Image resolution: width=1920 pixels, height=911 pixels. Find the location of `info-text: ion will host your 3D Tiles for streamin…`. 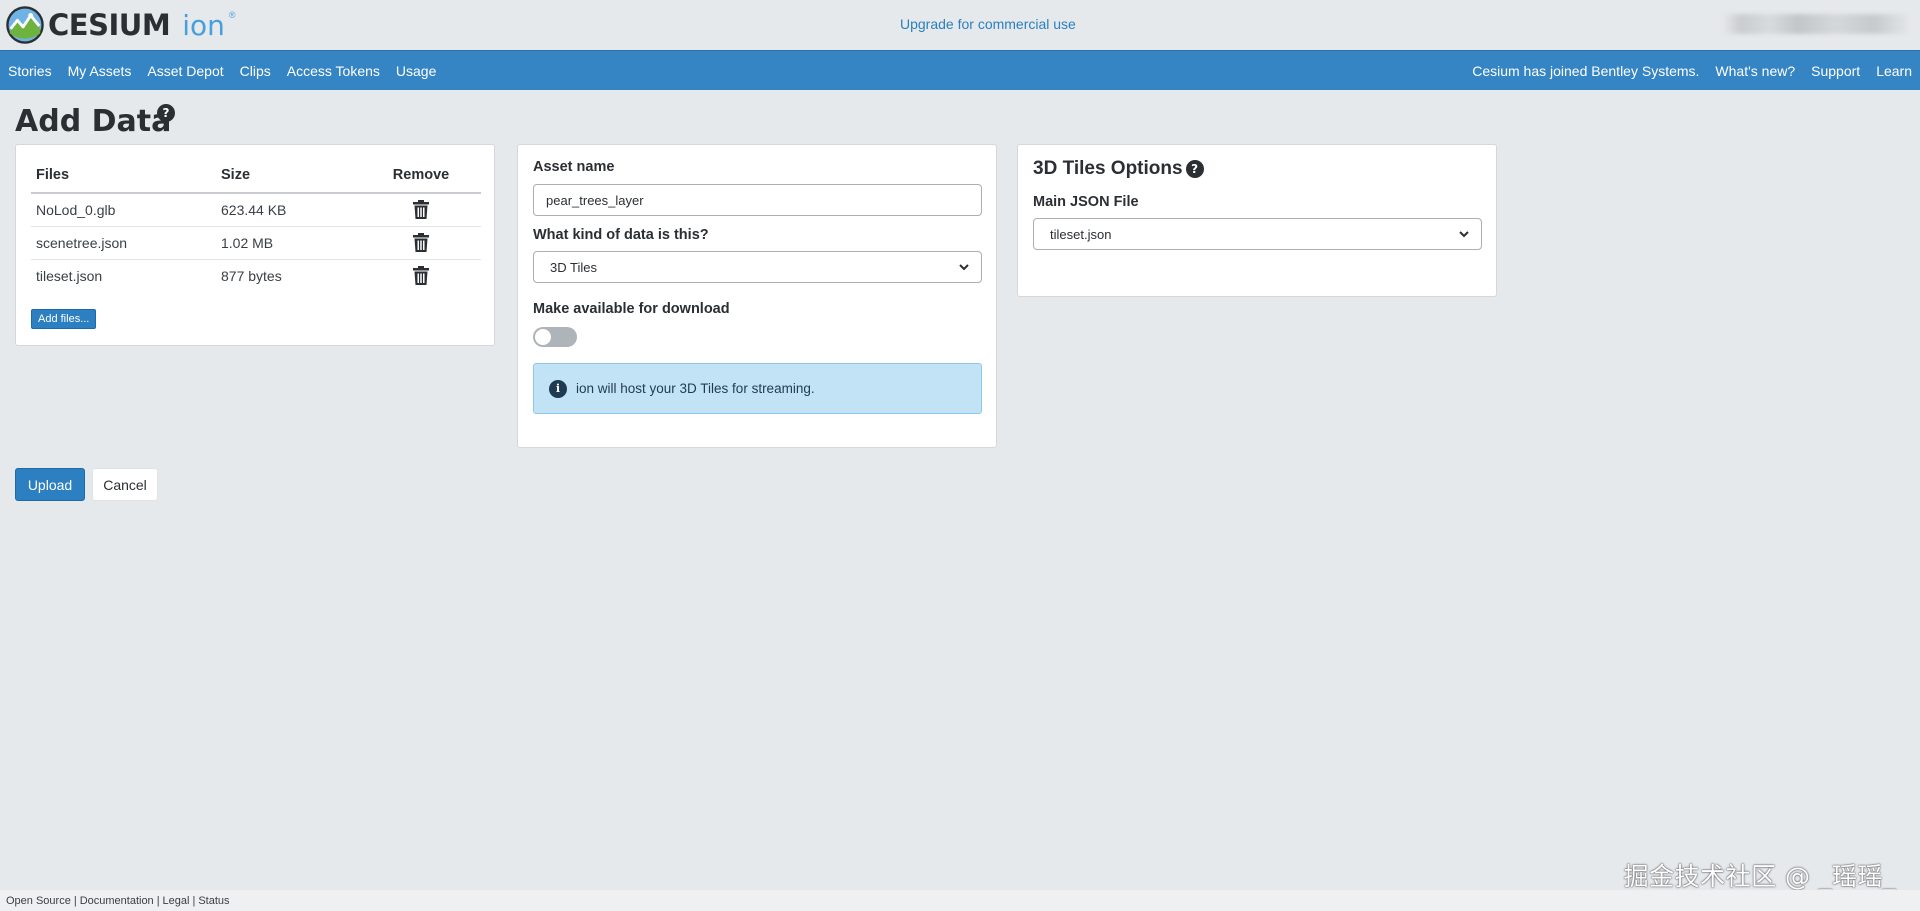

info-text: ion will host your 3D Tiles for streamin… is located at coordinates (695, 388).